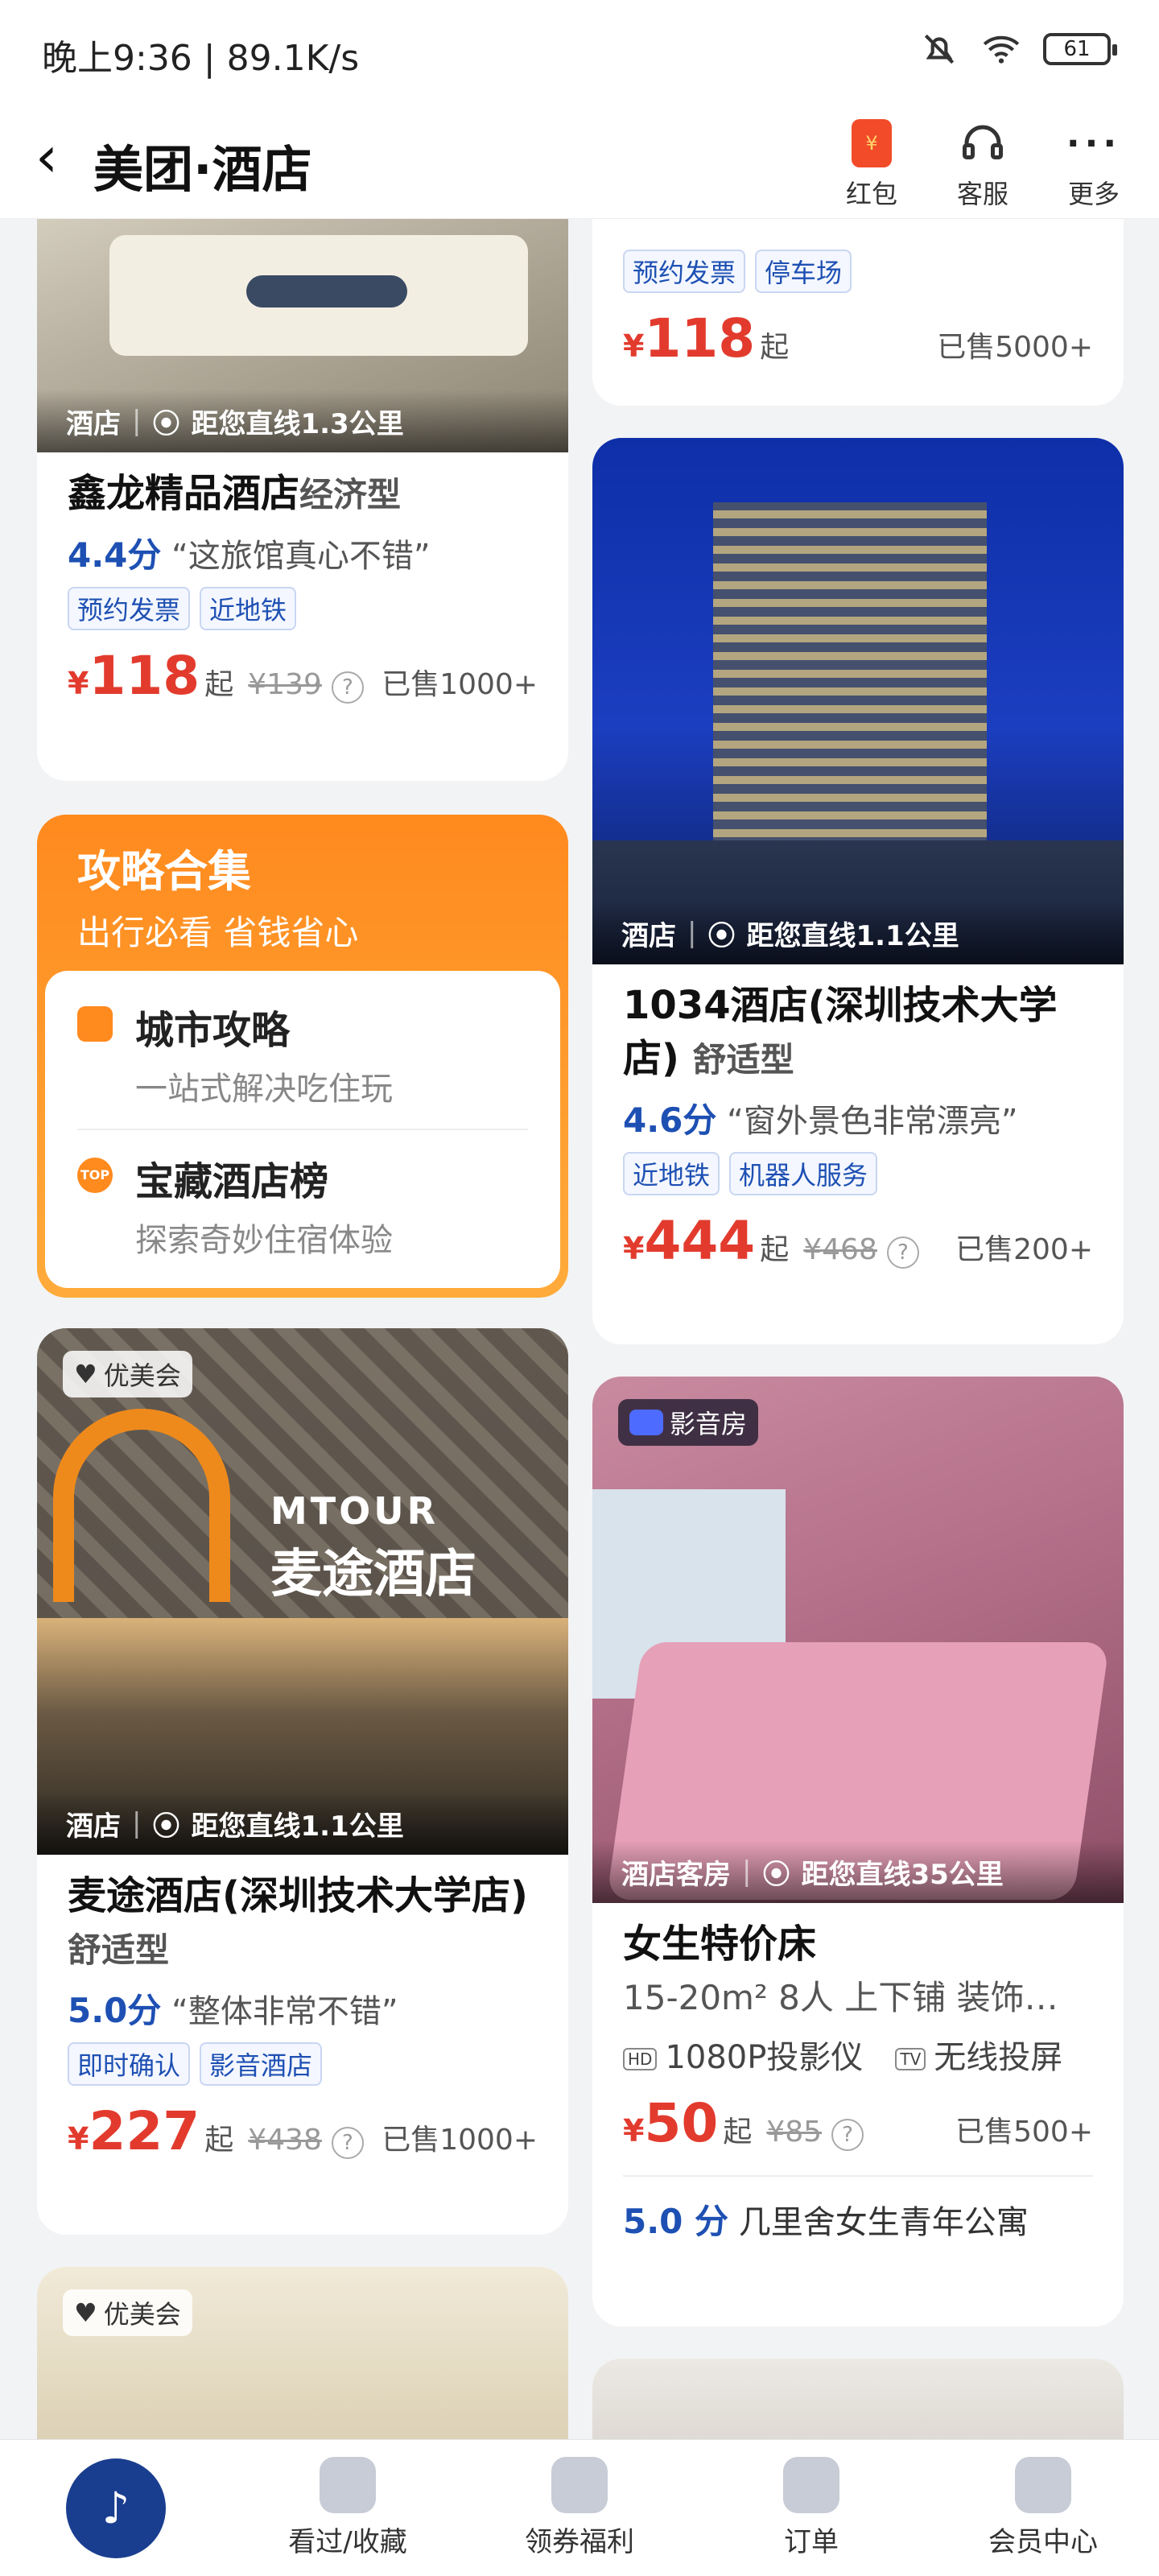  I want to click on hotel-name: 麦途酒店(深圳技术大学店) 舒适型, so click(298, 1921).